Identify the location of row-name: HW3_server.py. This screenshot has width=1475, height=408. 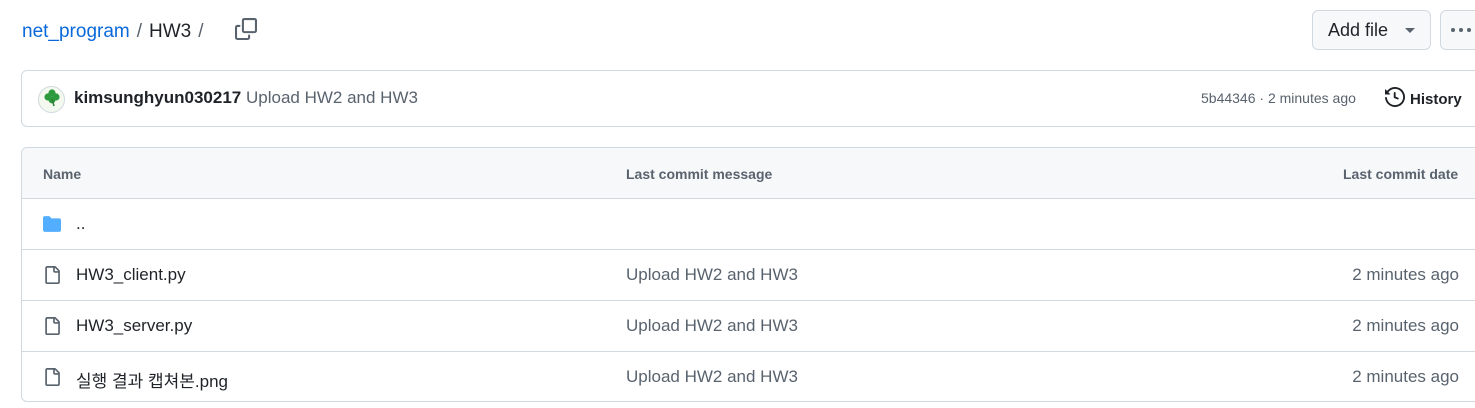
(134, 326).